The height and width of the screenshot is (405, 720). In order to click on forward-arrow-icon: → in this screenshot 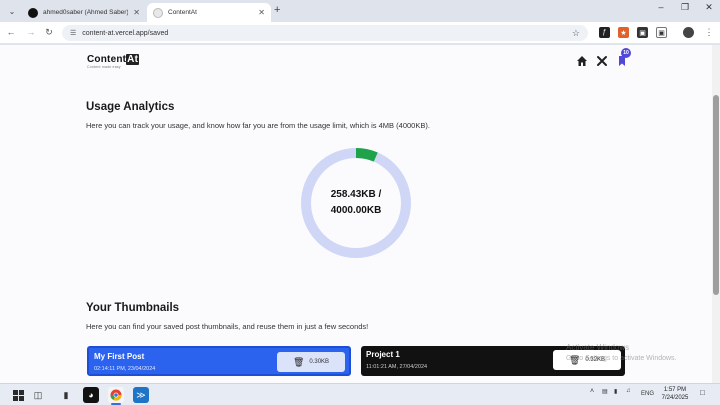, I will do `click(31, 32)`.